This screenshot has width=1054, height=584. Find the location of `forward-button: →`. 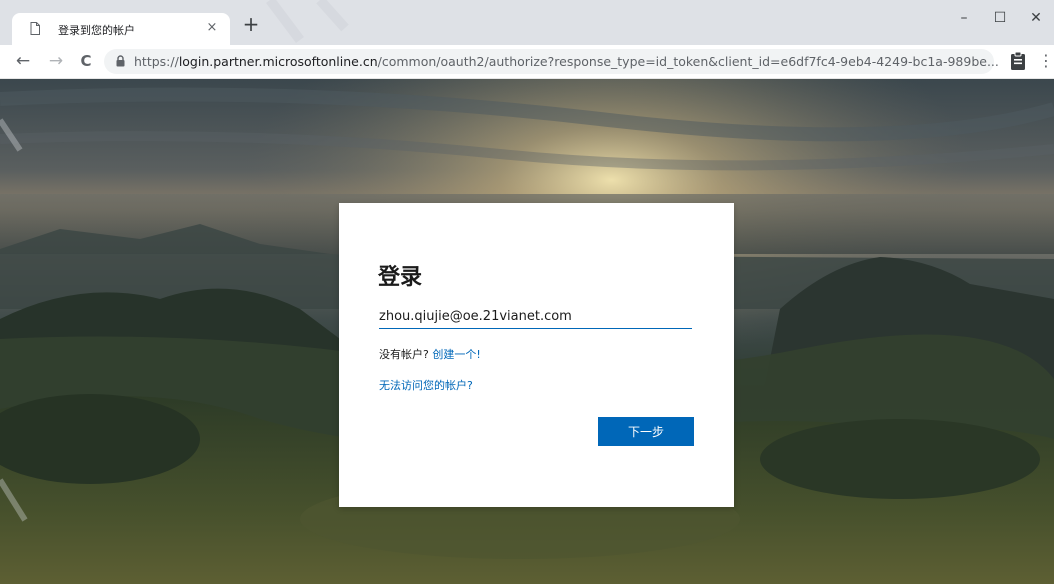

forward-button: → is located at coordinates (56, 61).